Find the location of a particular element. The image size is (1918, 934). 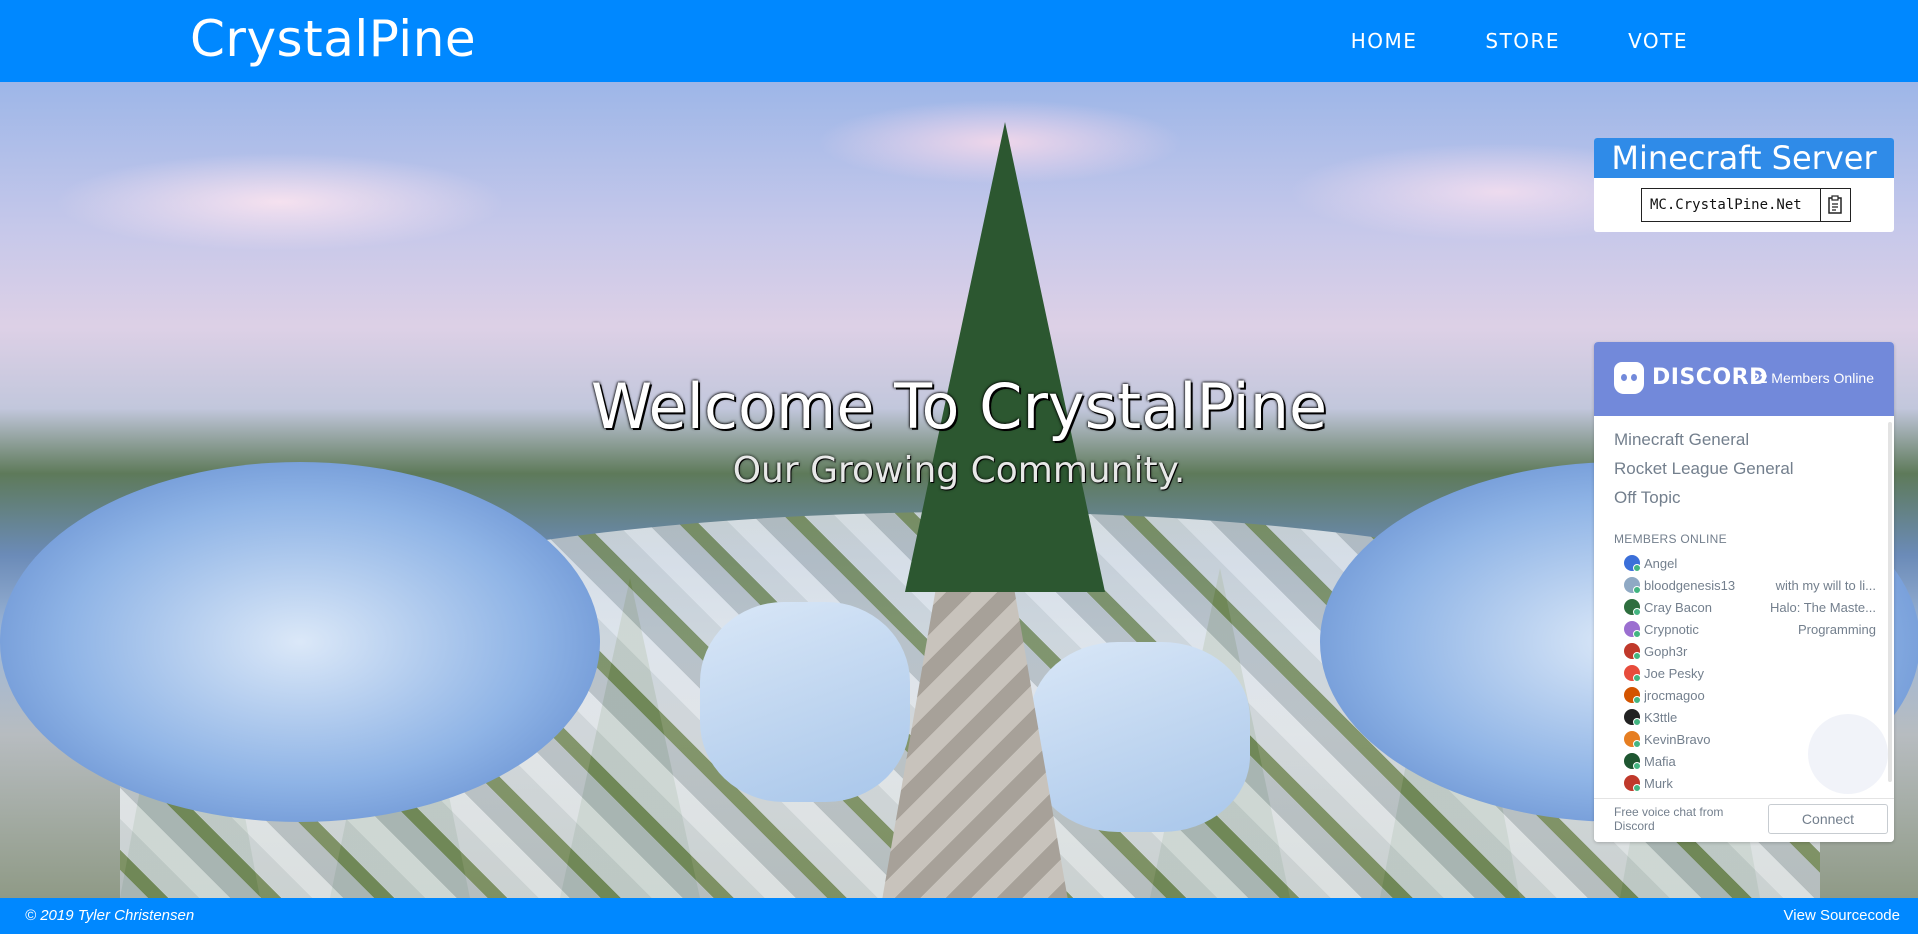

member-name: Mafia is located at coordinates (1660, 761).